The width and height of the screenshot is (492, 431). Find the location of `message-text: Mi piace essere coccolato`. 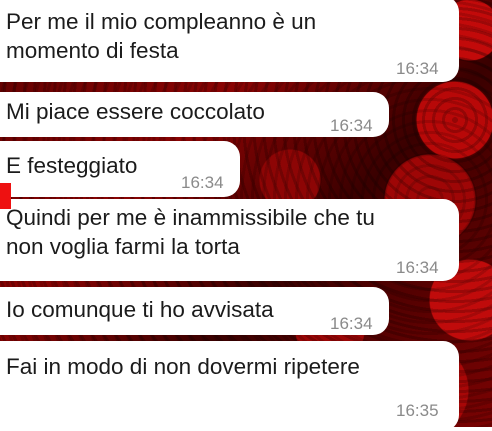

message-text: Mi piace essere coccolato is located at coordinates (135, 111).